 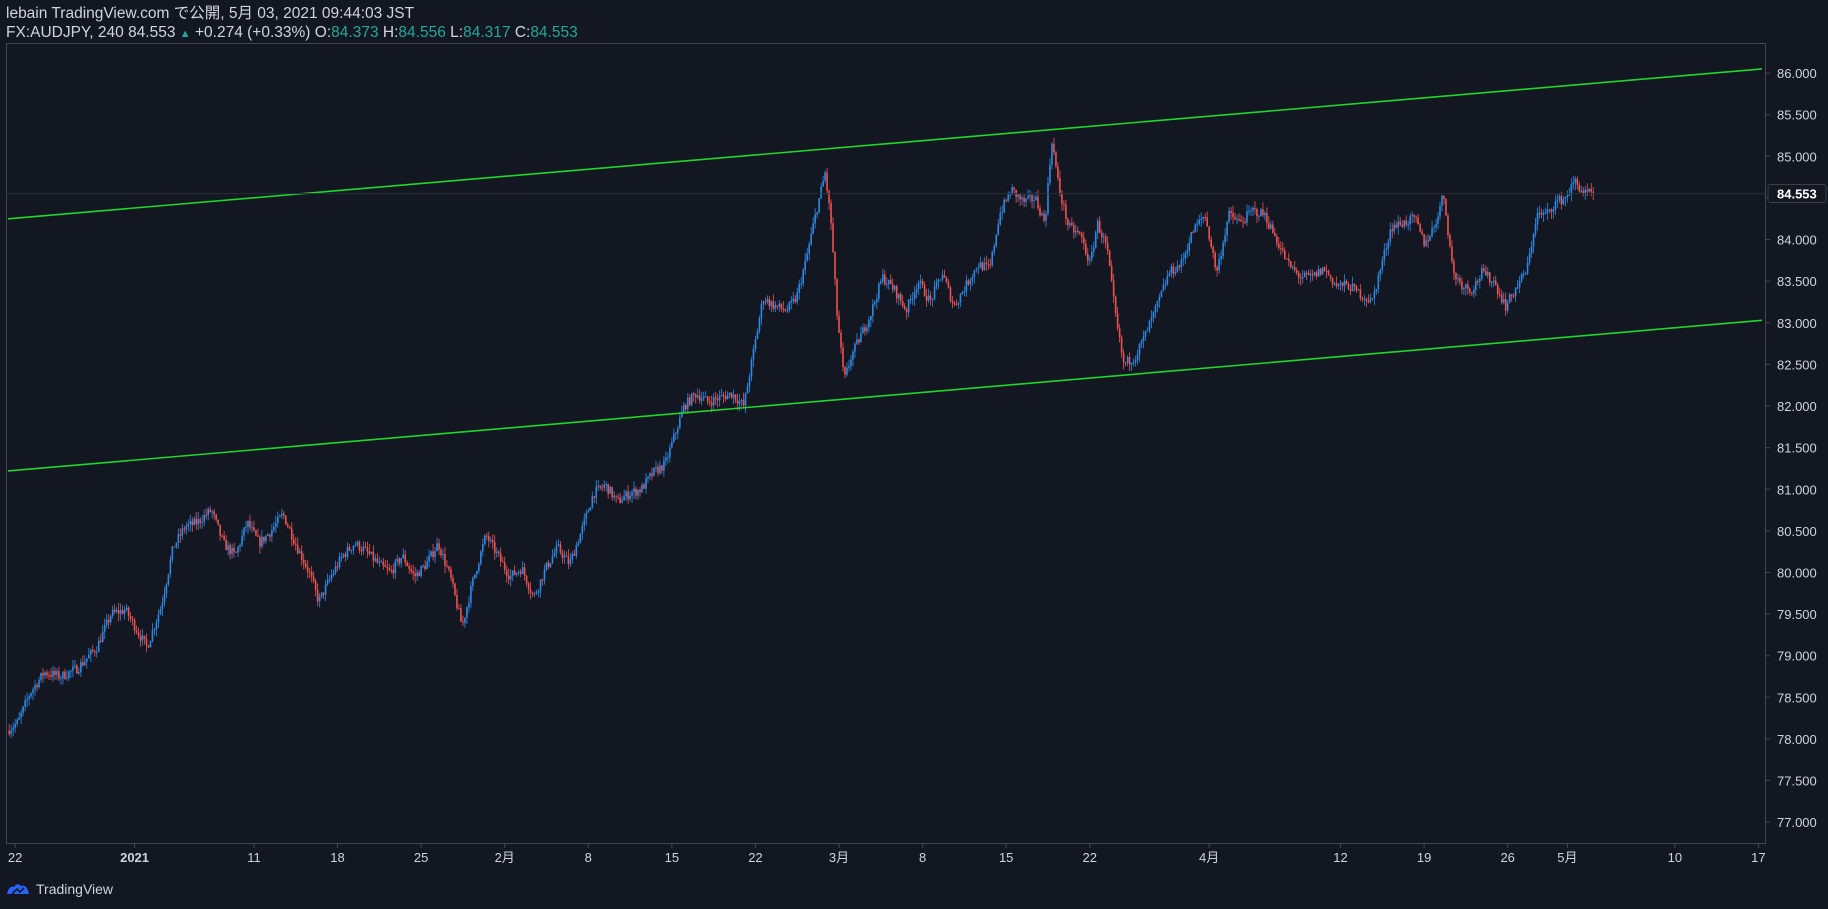 What do you see at coordinates (1797, 323) in the screenshot?
I see `y-tick-label: 83.000` at bounding box center [1797, 323].